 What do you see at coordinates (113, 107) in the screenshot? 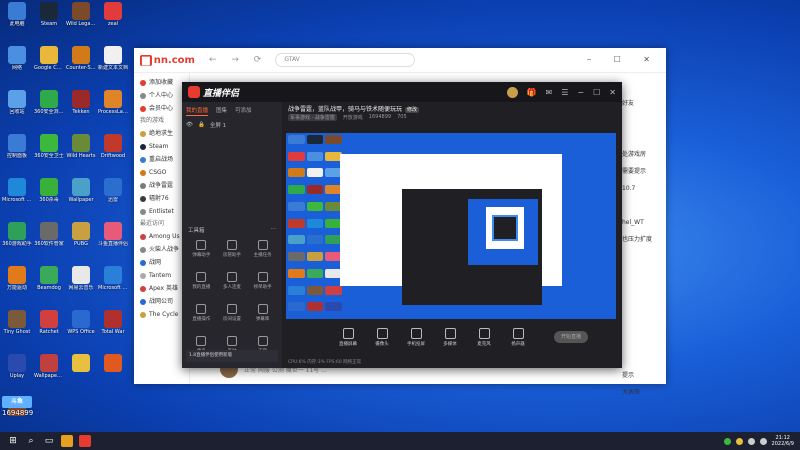
I see `desktop-icon: ProcessLasso` at bounding box center [113, 107].